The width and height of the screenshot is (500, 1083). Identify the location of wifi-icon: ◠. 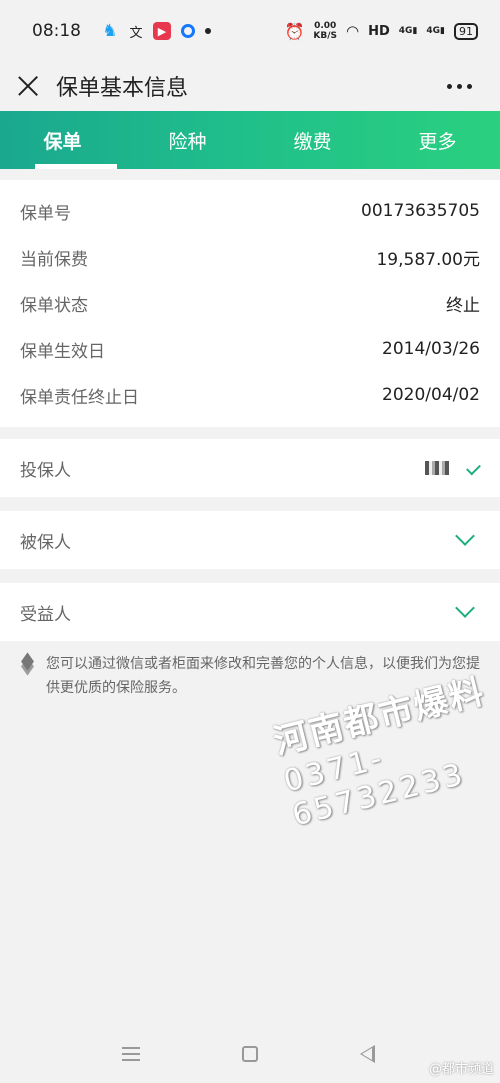
(353, 31).